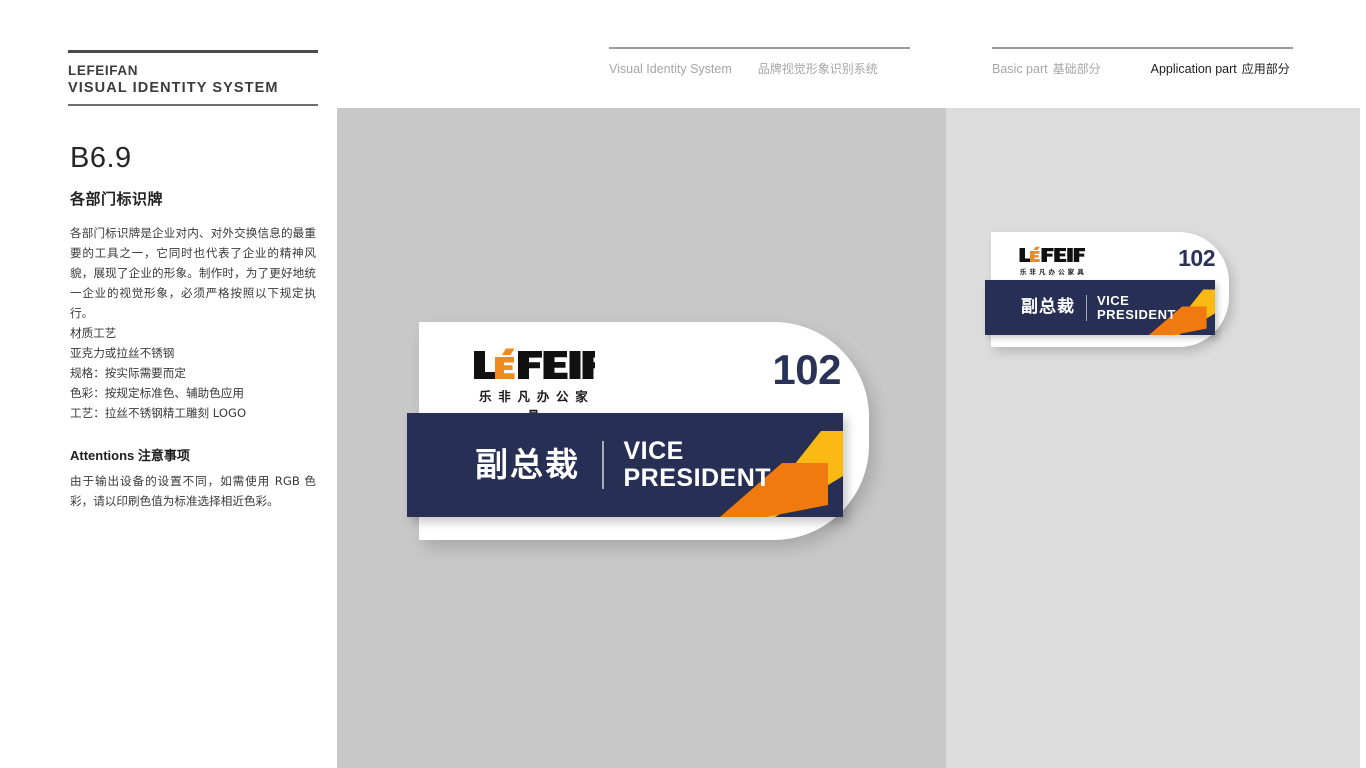 This screenshot has width=1366, height=768. What do you see at coordinates (1020, 69) in the screenshot?
I see `nav-basic-part-en: Basic part` at bounding box center [1020, 69].